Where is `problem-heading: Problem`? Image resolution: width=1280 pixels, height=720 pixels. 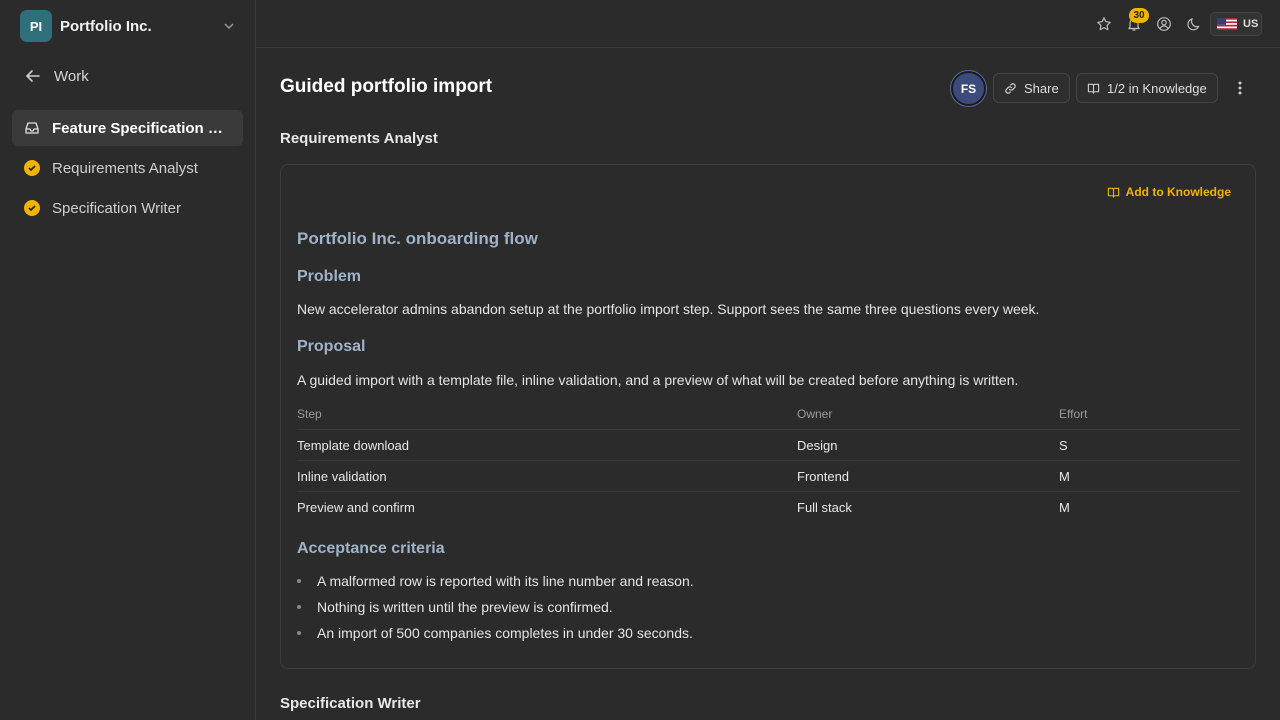
problem-heading: Problem is located at coordinates (329, 276).